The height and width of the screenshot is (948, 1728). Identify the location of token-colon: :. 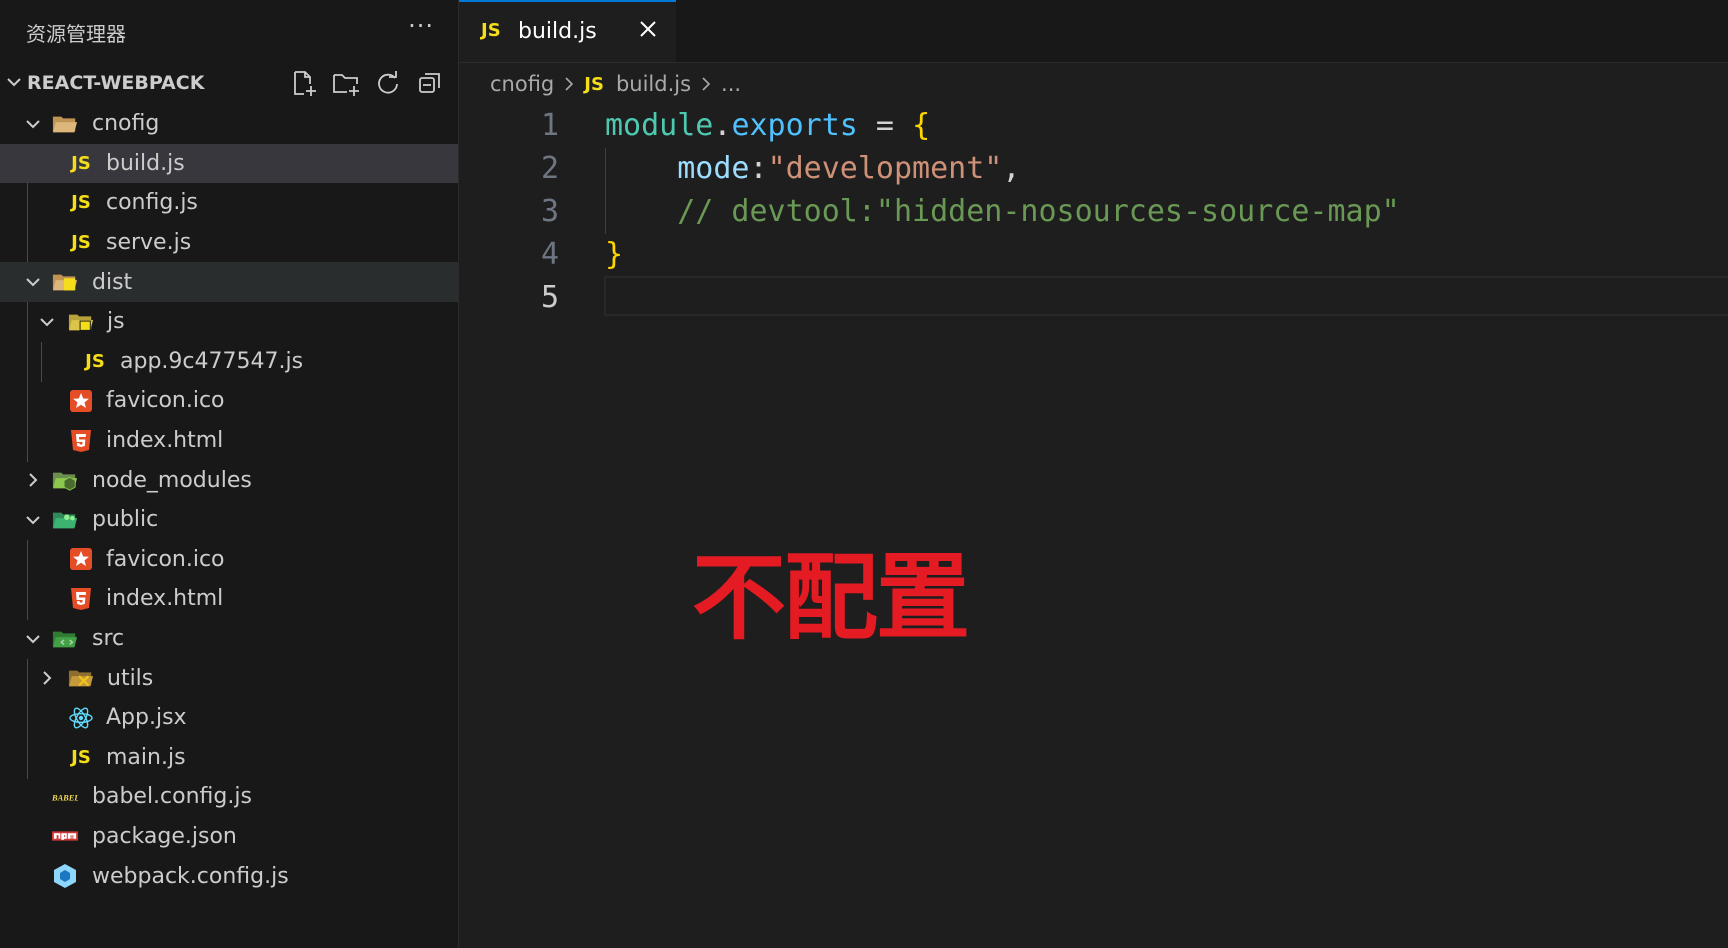
(758, 168).